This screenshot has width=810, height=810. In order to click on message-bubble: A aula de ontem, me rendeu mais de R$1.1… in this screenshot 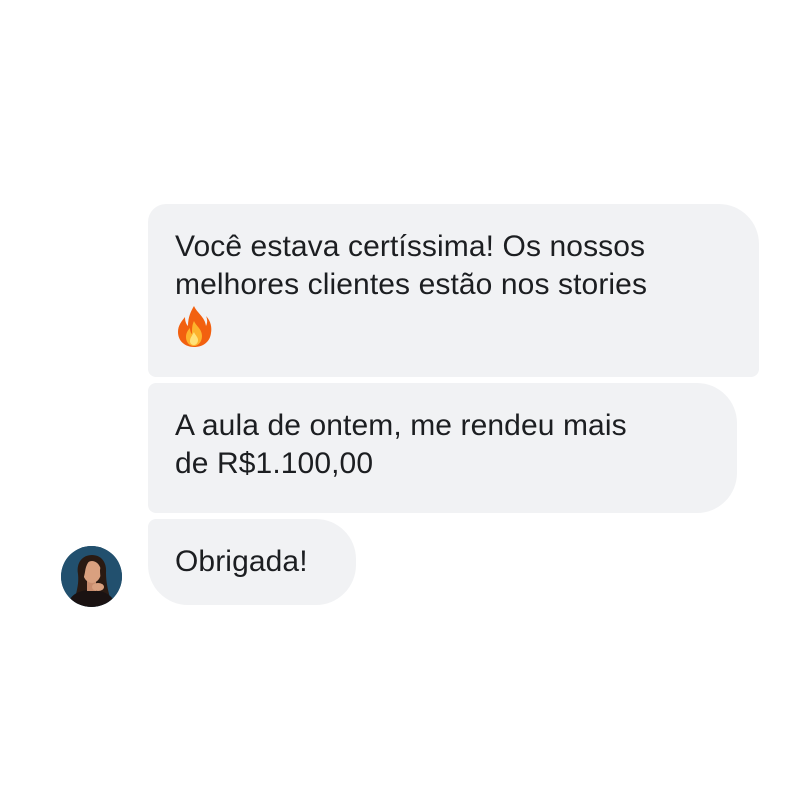, I will do `click(442, 448)`.